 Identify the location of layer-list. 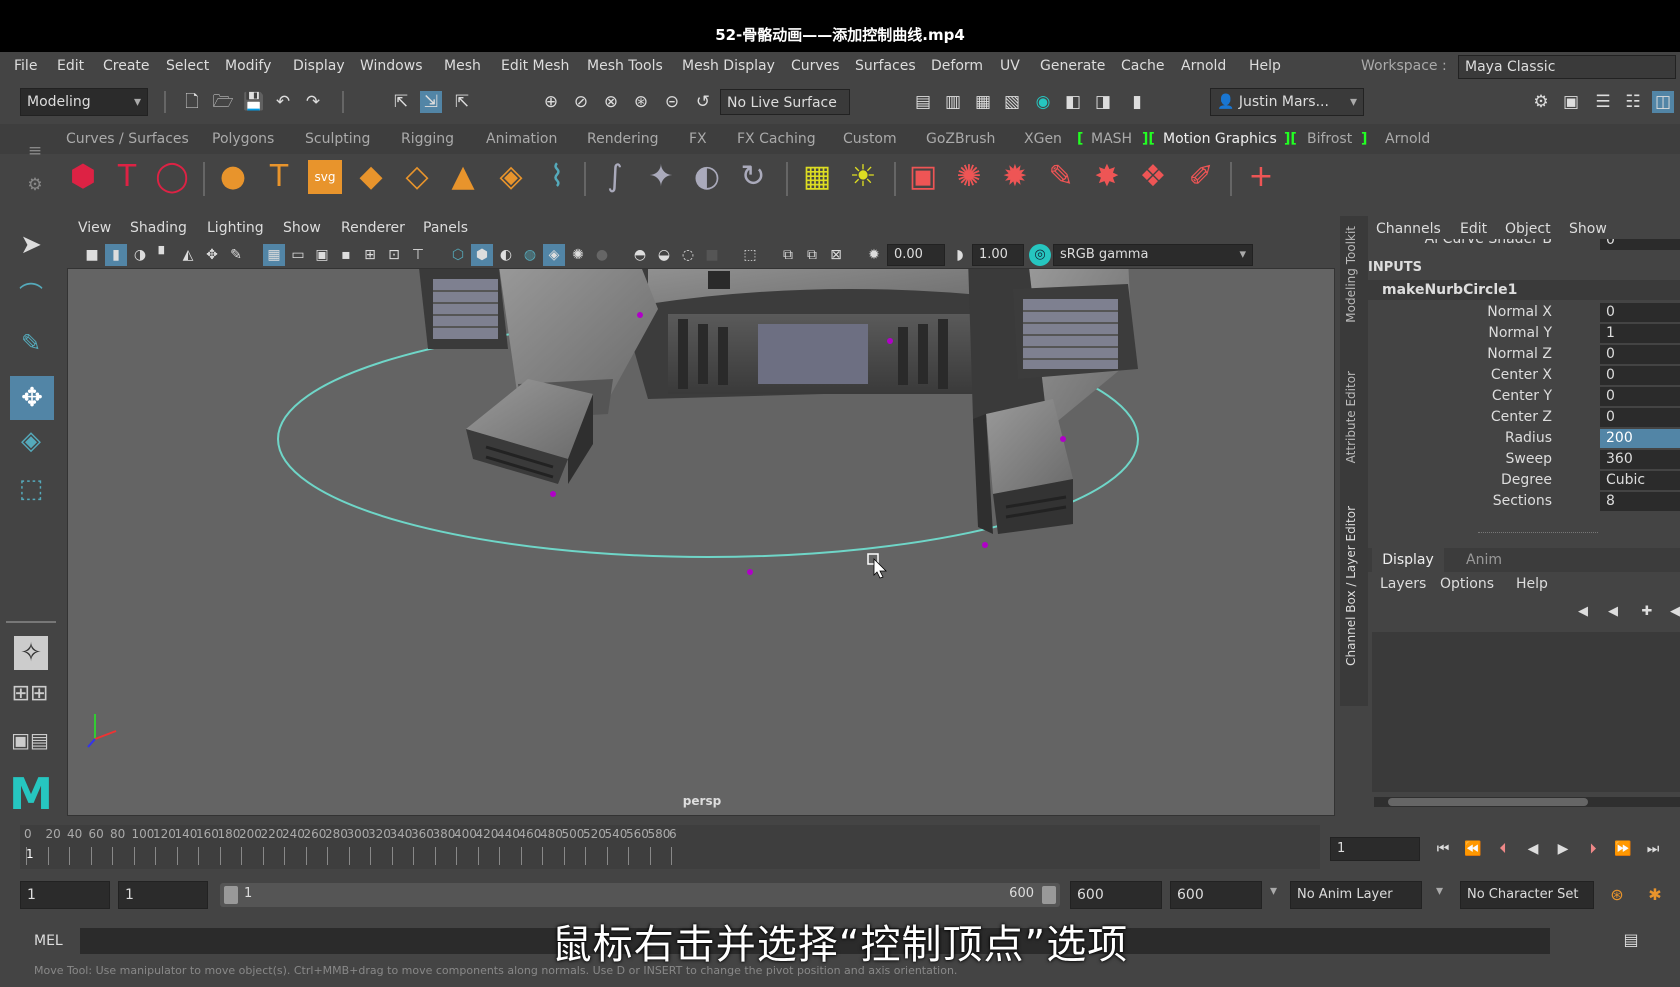
(1526, 712).